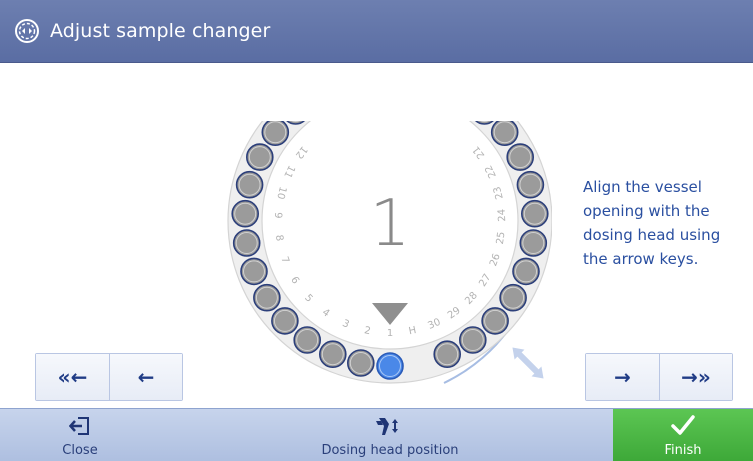 Image resolution: width=753 pixels, height=461 pixels. Describe the element at coordinates (454, 313) in the screenshot. I see `rack-position-label: 29` at that location.